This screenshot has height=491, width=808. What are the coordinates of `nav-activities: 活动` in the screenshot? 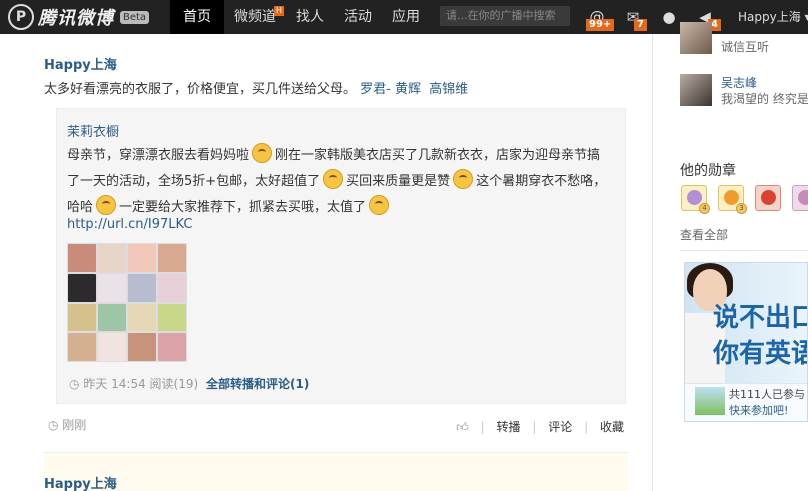 It's located at (358, 17).